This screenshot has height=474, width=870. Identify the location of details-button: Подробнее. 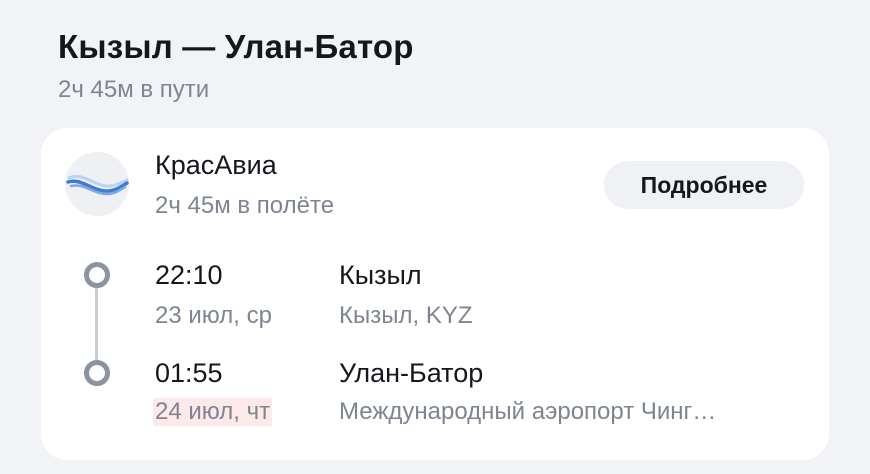
(704, 185).